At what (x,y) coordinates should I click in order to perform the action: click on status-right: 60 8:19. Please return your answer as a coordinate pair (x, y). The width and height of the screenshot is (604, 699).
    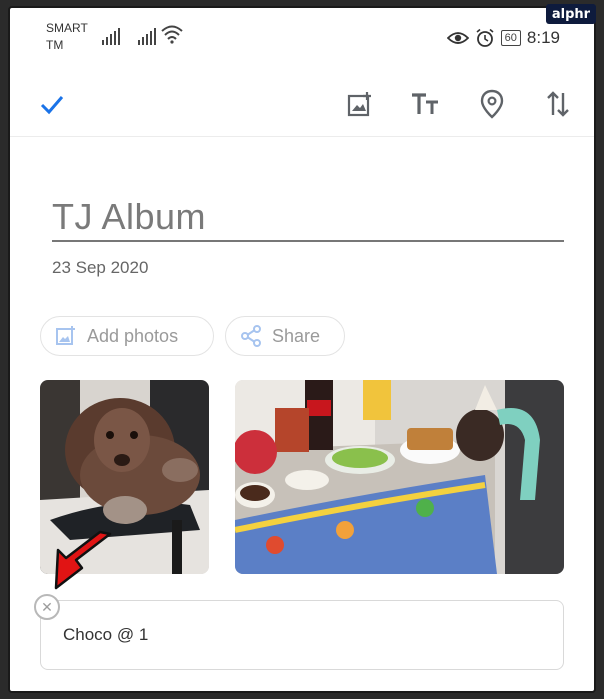
    Looking at the image, I should click on (503, 38).